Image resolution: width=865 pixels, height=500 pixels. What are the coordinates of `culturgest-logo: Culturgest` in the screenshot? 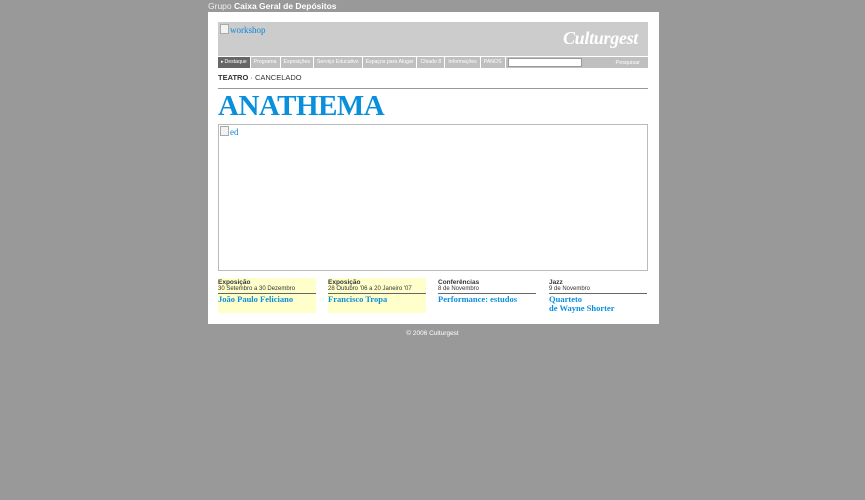 It's located at (600, 38).